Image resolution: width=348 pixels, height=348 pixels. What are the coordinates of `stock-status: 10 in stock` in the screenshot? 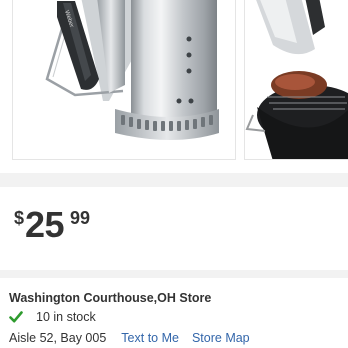 It's located at (52, 317).